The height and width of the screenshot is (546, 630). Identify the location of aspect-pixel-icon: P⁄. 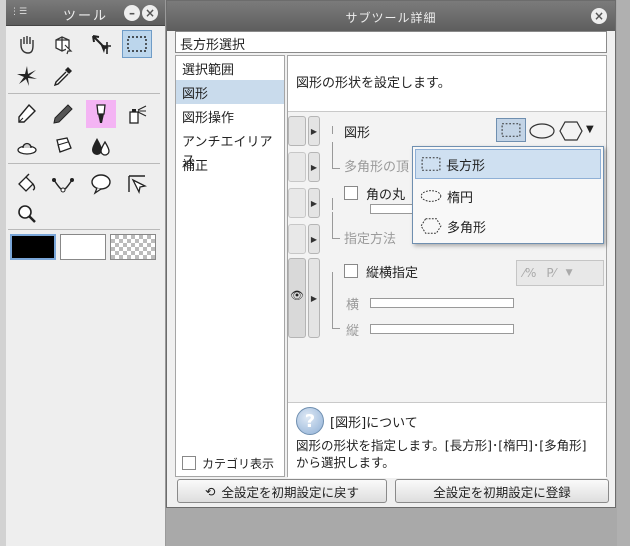
(551, 273).